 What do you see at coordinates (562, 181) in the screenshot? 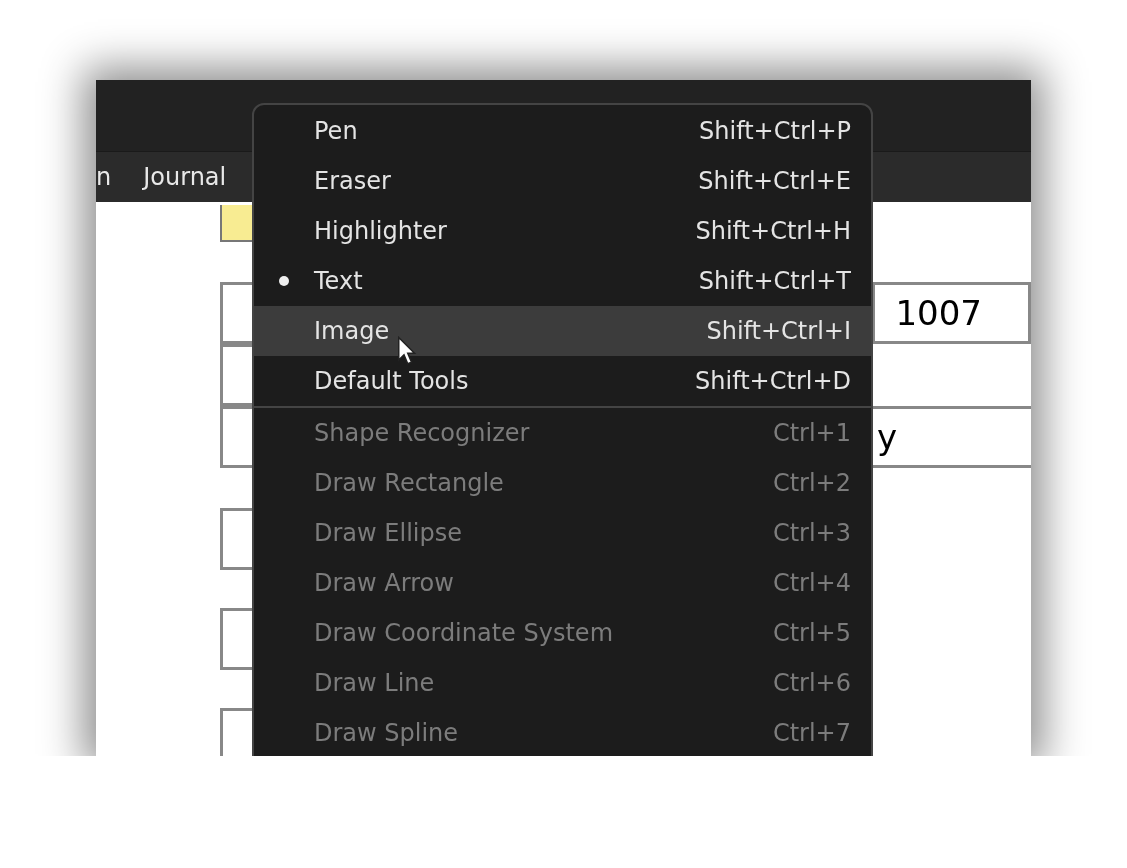
I see `menu-item: Eraser Shift+Ctrl+E` at bounding box center [562, 181].